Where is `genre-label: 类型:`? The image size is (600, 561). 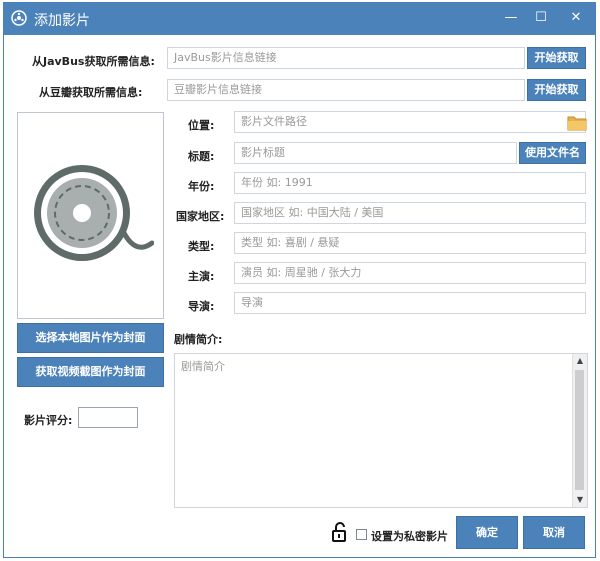
genre-label: 类型: is located at coordinates (201, 246).